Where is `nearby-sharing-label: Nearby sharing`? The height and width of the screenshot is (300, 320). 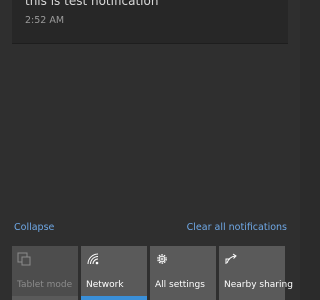 nearby-sharing-label: Nearby sharing is located at coordinates (258, 285).